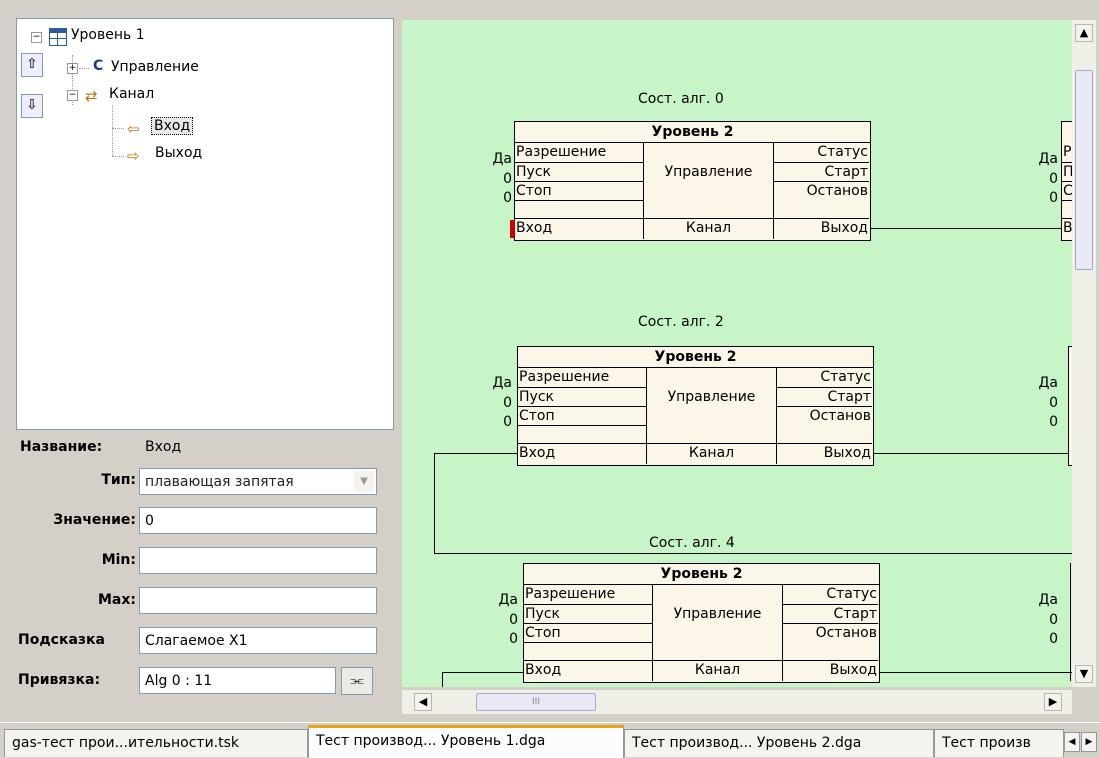  What do you see at coordinates (133, 156) in the screenshot?
I see `output-arrow-icon: ⇨` at bounding box center [133, 156].